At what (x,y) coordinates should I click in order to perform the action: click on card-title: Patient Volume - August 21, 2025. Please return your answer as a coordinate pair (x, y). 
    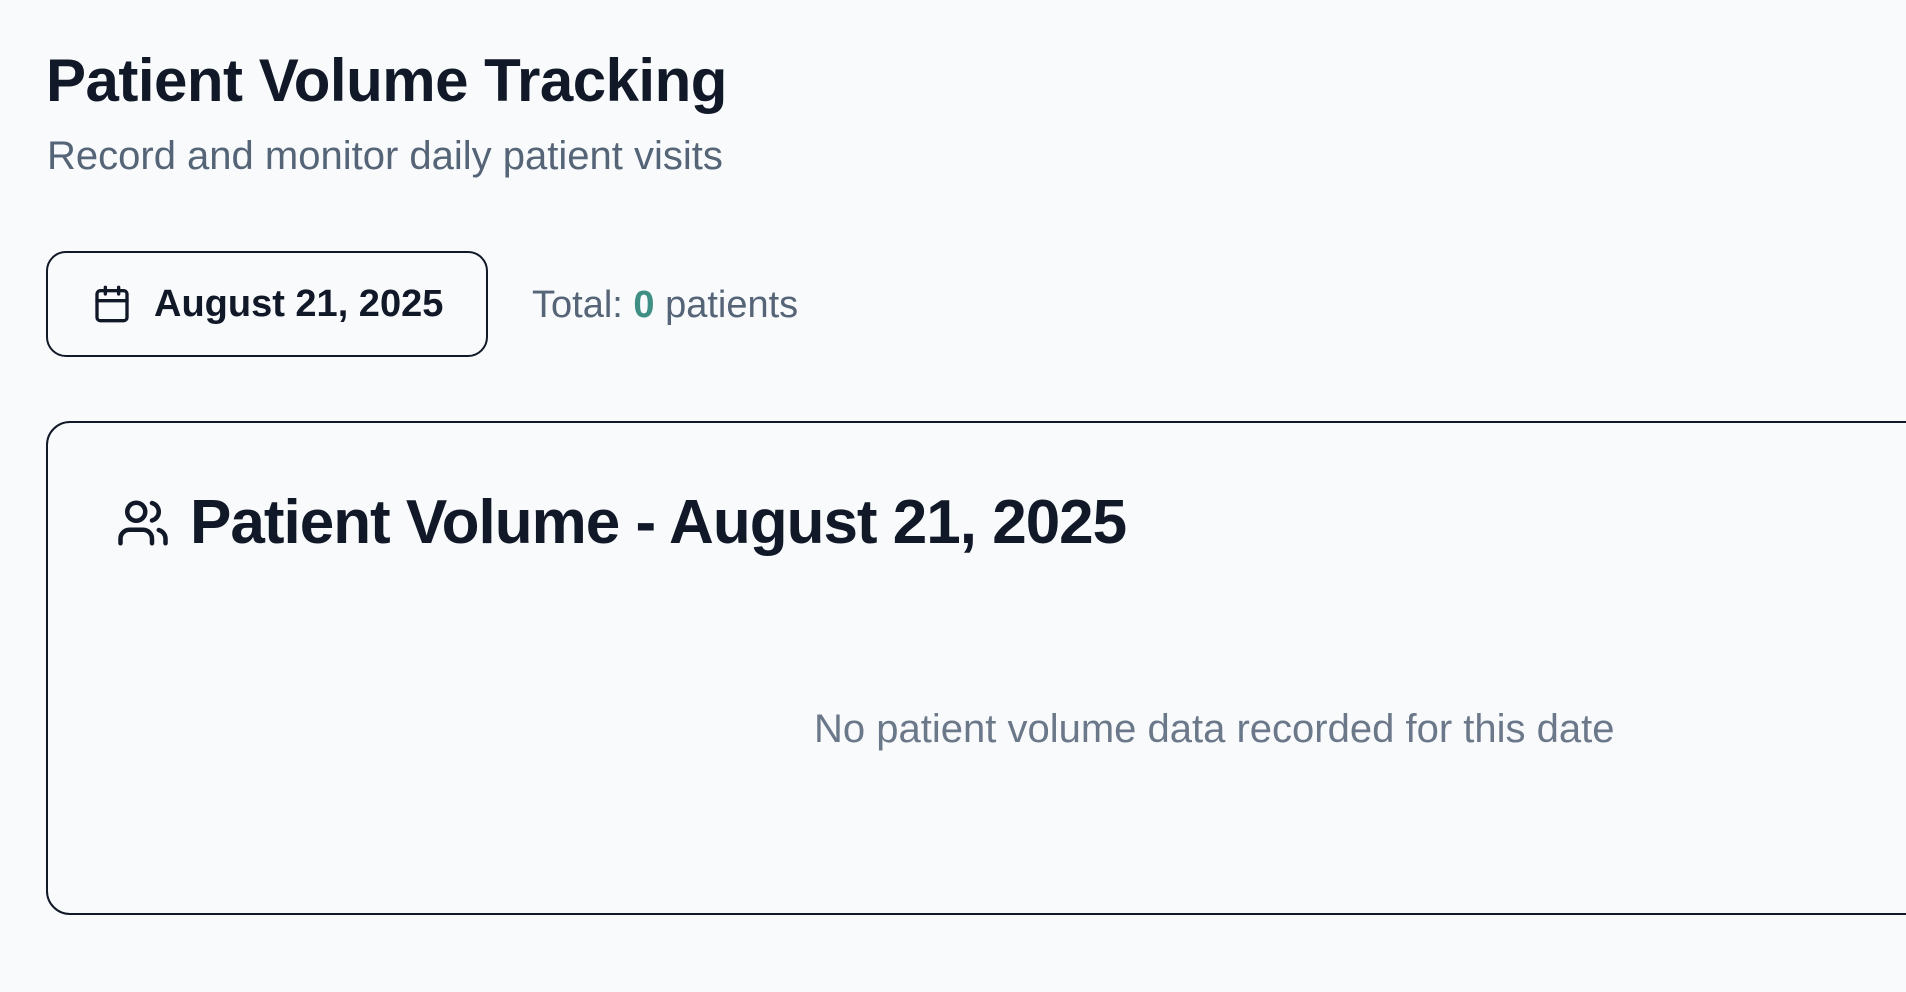
    Looking at the image, I should click on (658, 522).